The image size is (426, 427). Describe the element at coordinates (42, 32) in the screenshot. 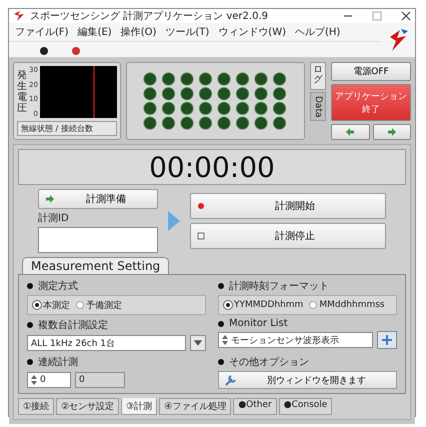

I see `menu-item: ファイル(F)` at that location.